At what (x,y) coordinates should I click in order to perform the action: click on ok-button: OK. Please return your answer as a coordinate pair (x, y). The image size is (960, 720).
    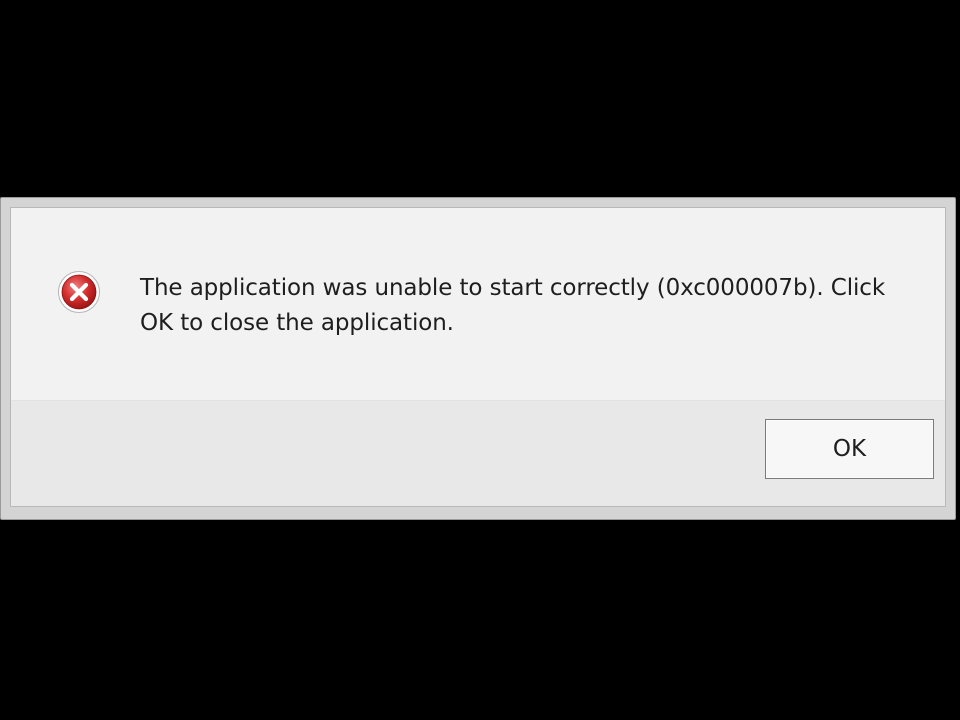
    Looking at the image, I should click on (849, 449).